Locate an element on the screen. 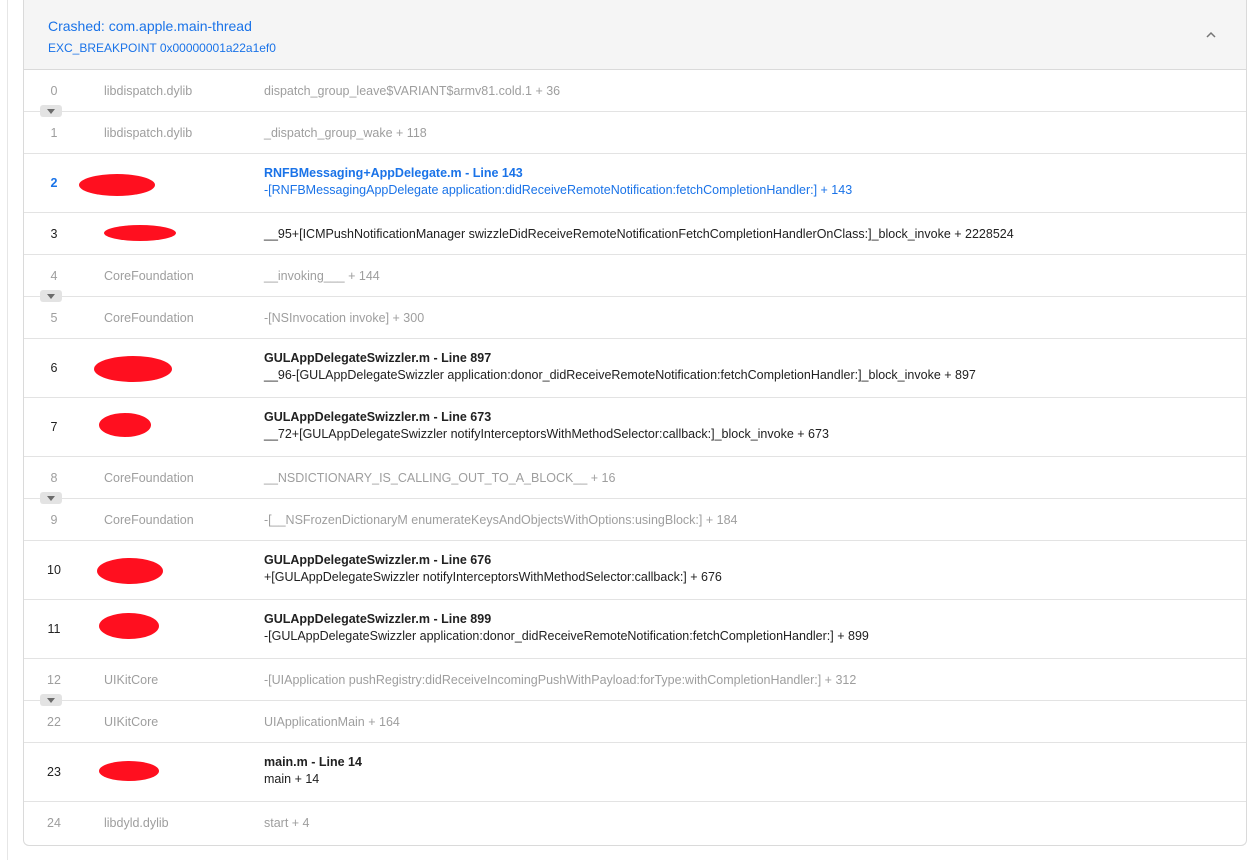 Image resolution: width=1259 pixels, height=860 pixels. thread-title: Crashed: com.apple.main-thread is located at coordinates (150, 26).